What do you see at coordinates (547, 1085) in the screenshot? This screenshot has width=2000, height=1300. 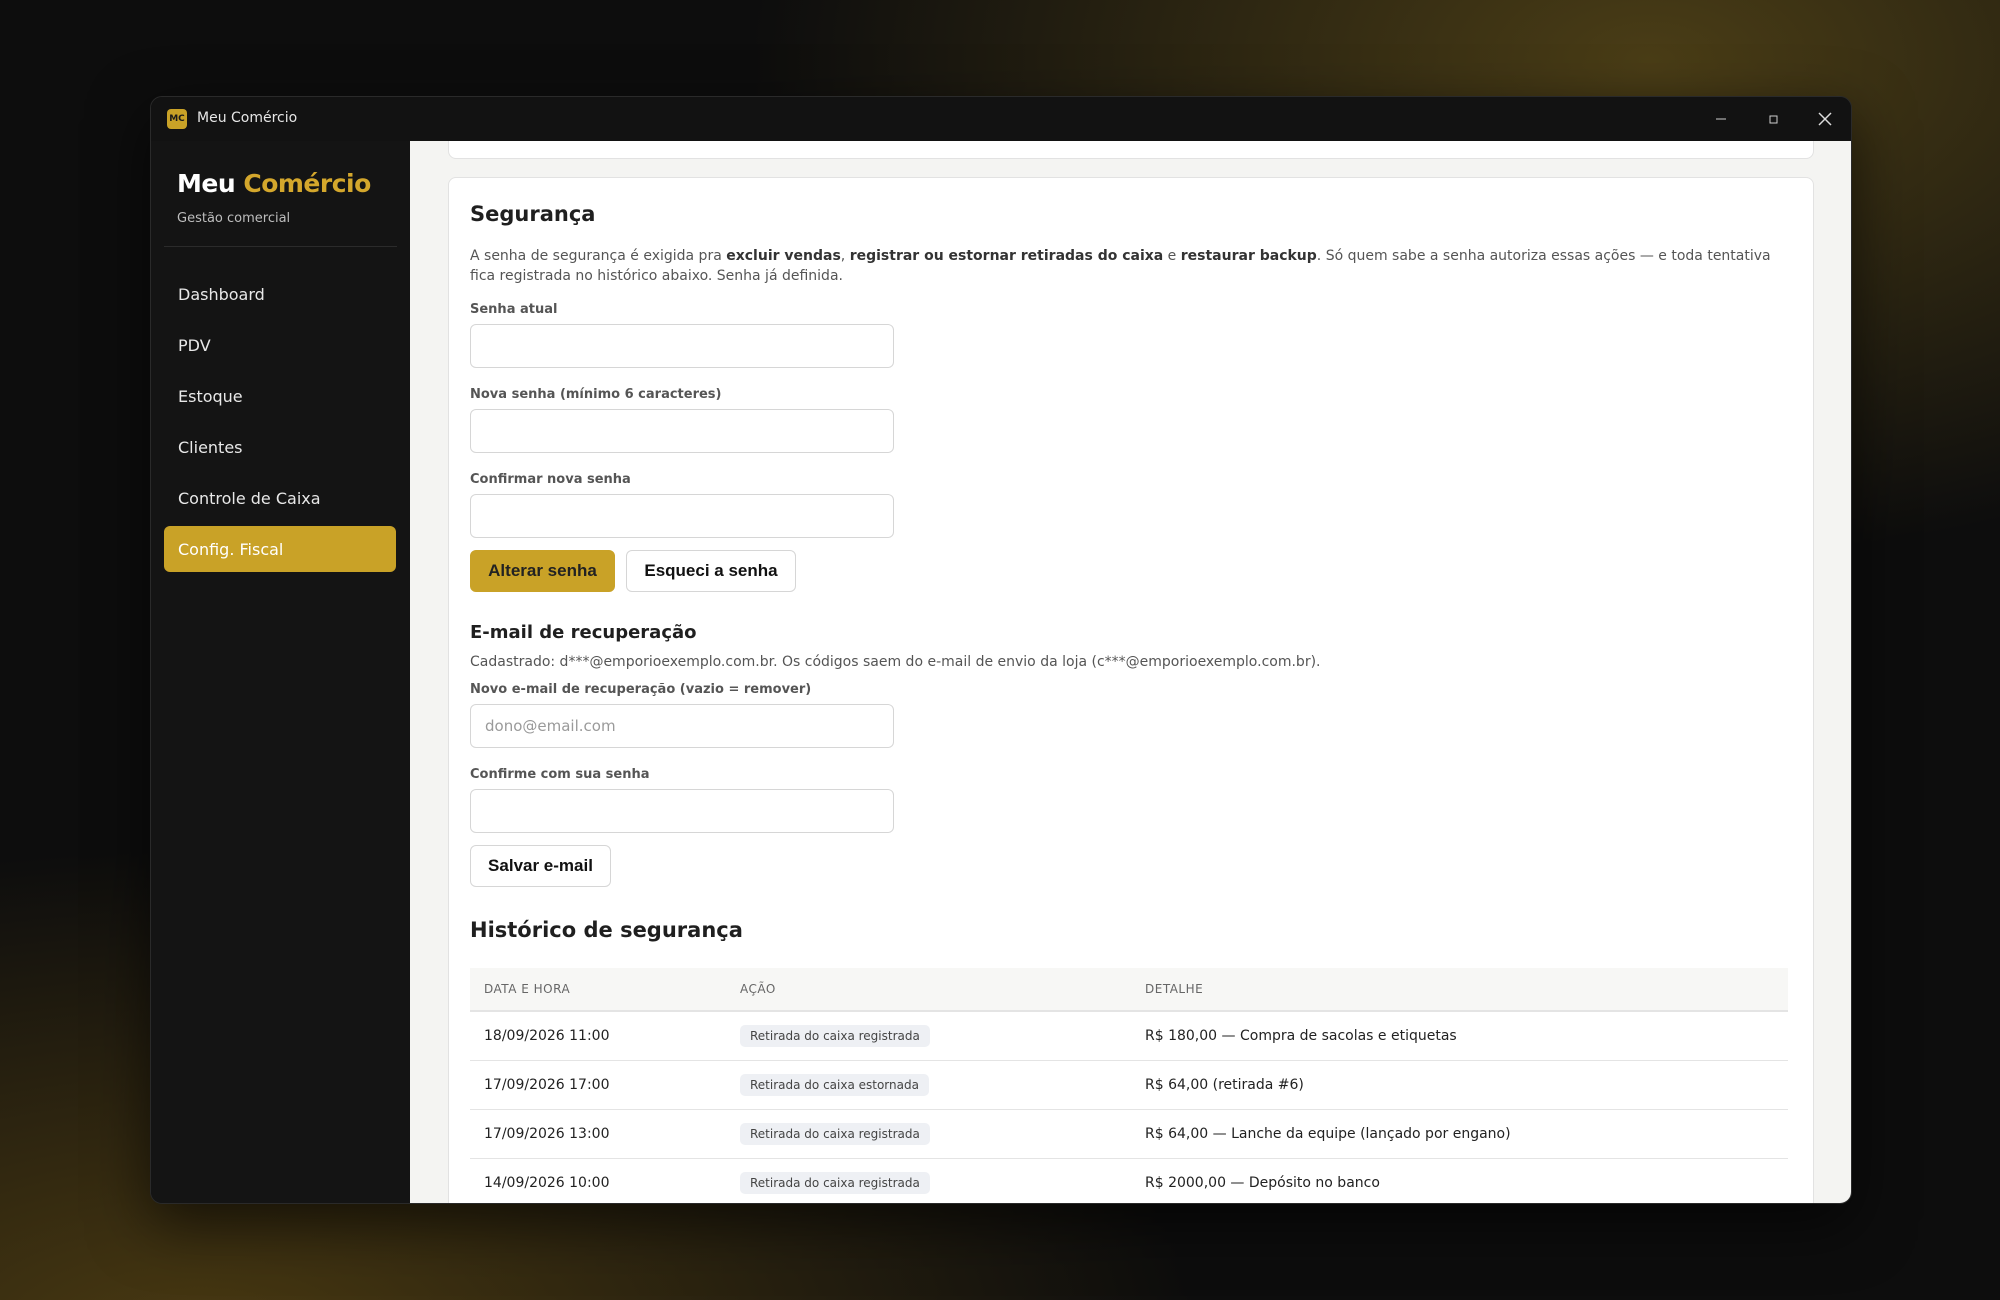 I see `row-datetime: 17/09/2026 17:00` at bounding box center [547, 1085].